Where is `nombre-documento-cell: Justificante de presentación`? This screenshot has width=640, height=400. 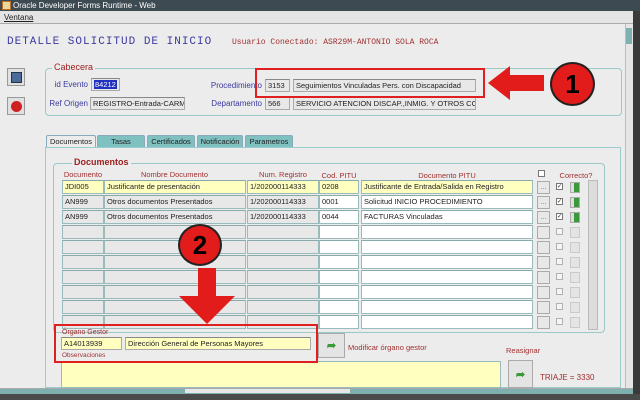
nombre-documento-cell: Justificante de presentación is located at coordinates (175, 187).